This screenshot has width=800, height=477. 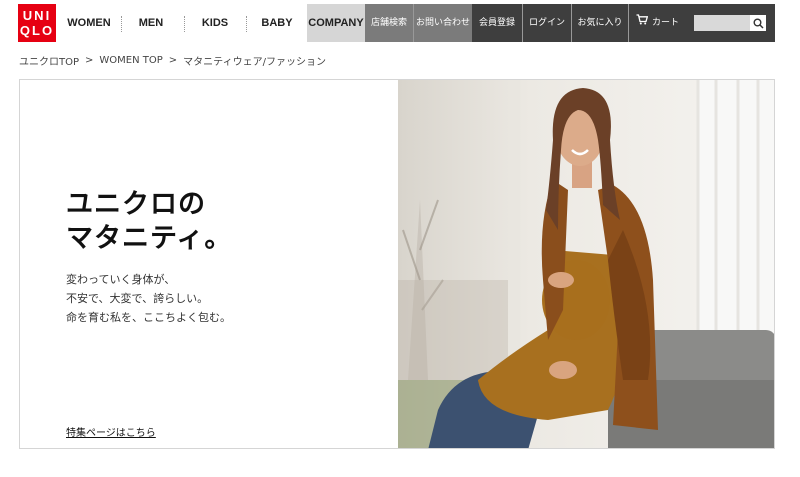 What do you see at coordinates (149, 222) in the screenshot?
I see `banner-title: ユニクロの マタニティ。` at bounding box center [149, 222].